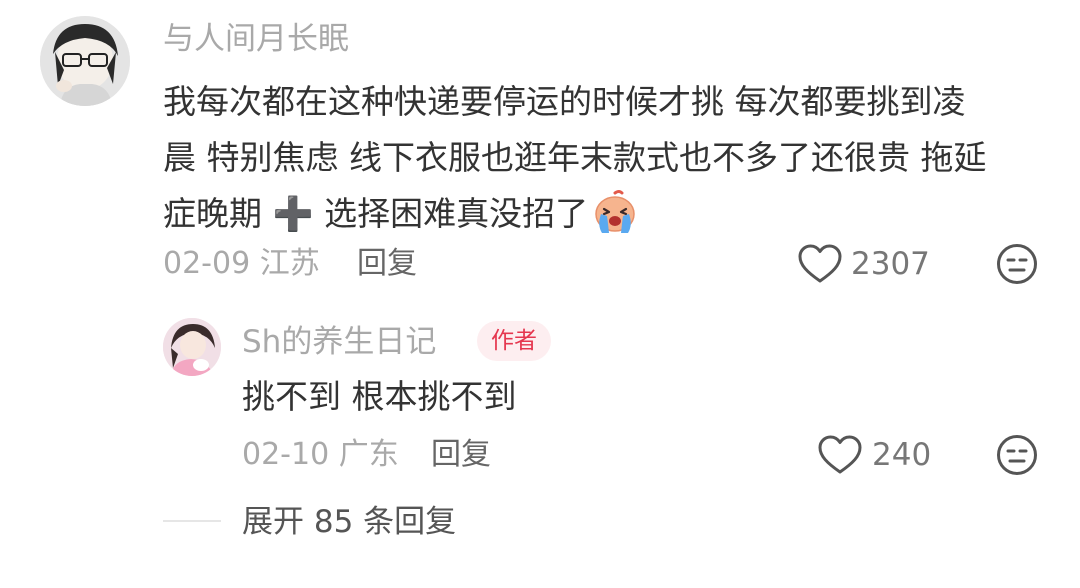 Image resolution: width=1080 pixels, height=588 pixels. Describe the element at coordinates (902, 455) in the screenshot. I see `reply-like-count: 240` at that location.